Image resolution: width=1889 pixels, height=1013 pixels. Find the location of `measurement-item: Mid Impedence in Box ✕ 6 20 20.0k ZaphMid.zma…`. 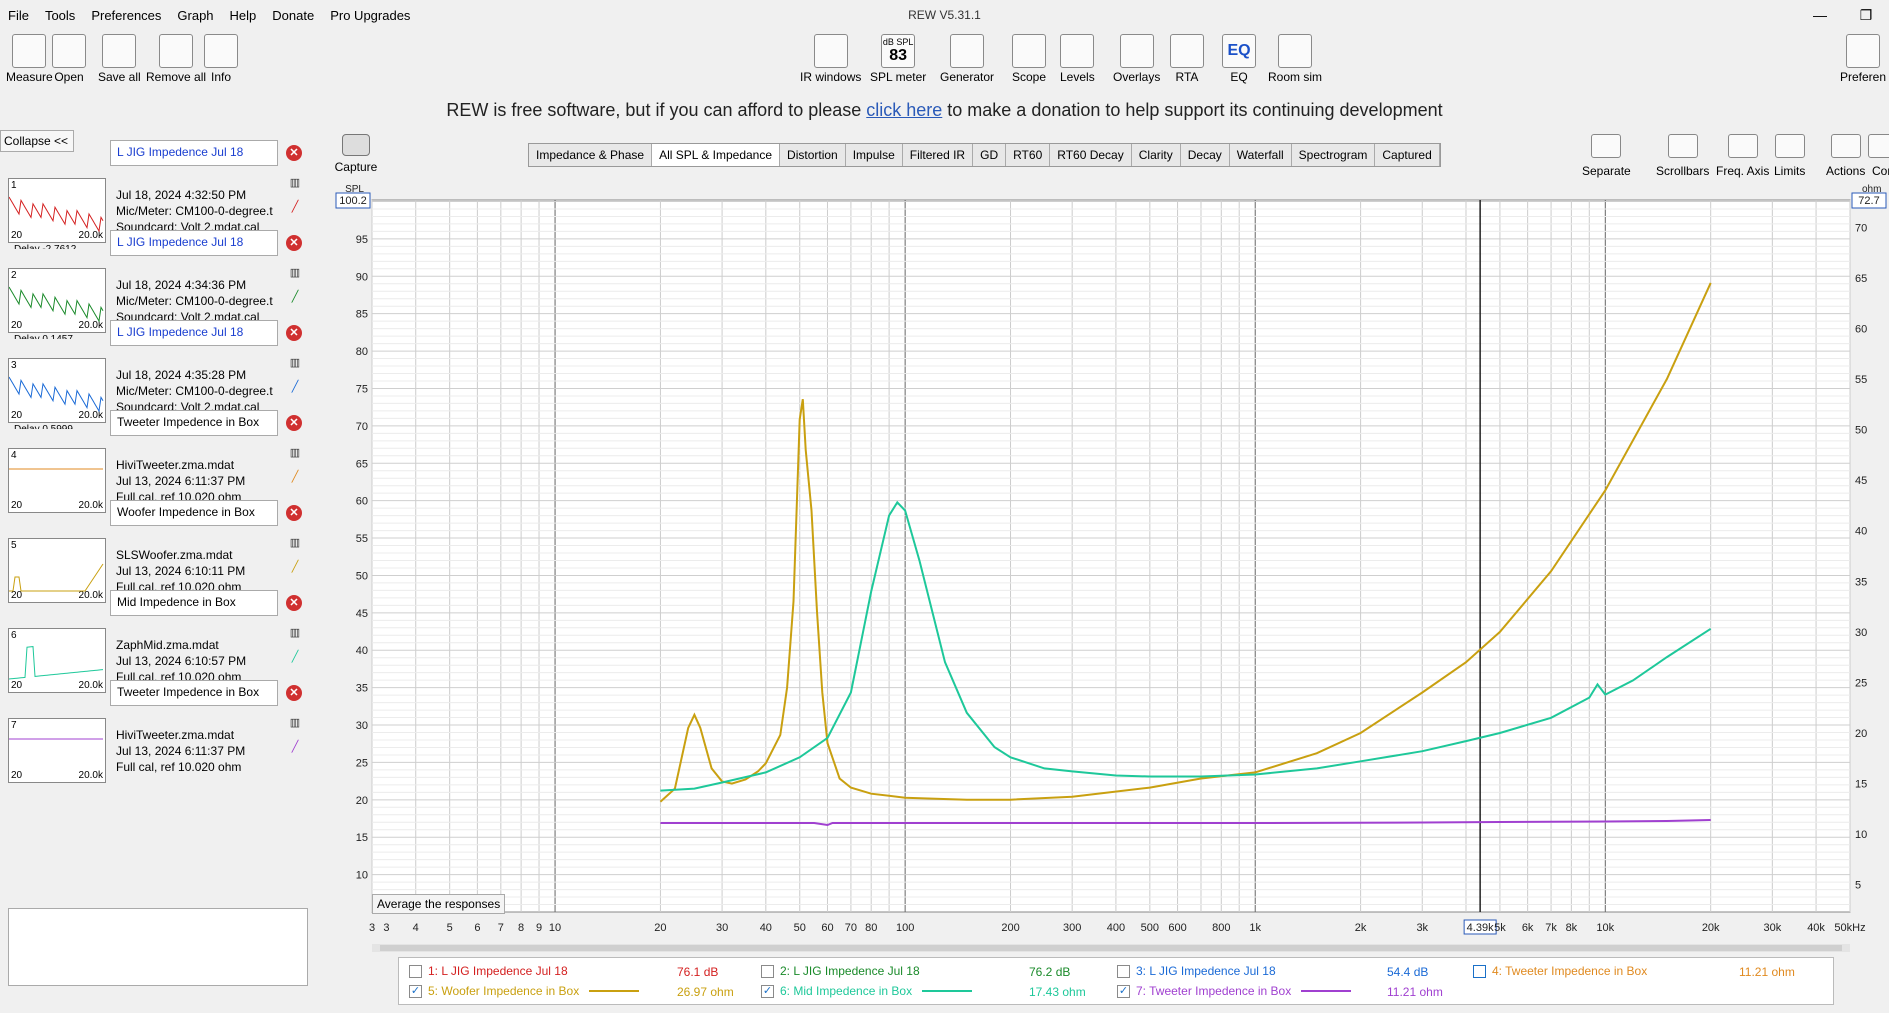

measurement-item: Mid Impedence in Box ✕ 6 20 20.0k ZaphMid.zma… is located at coordinates (159, 641).